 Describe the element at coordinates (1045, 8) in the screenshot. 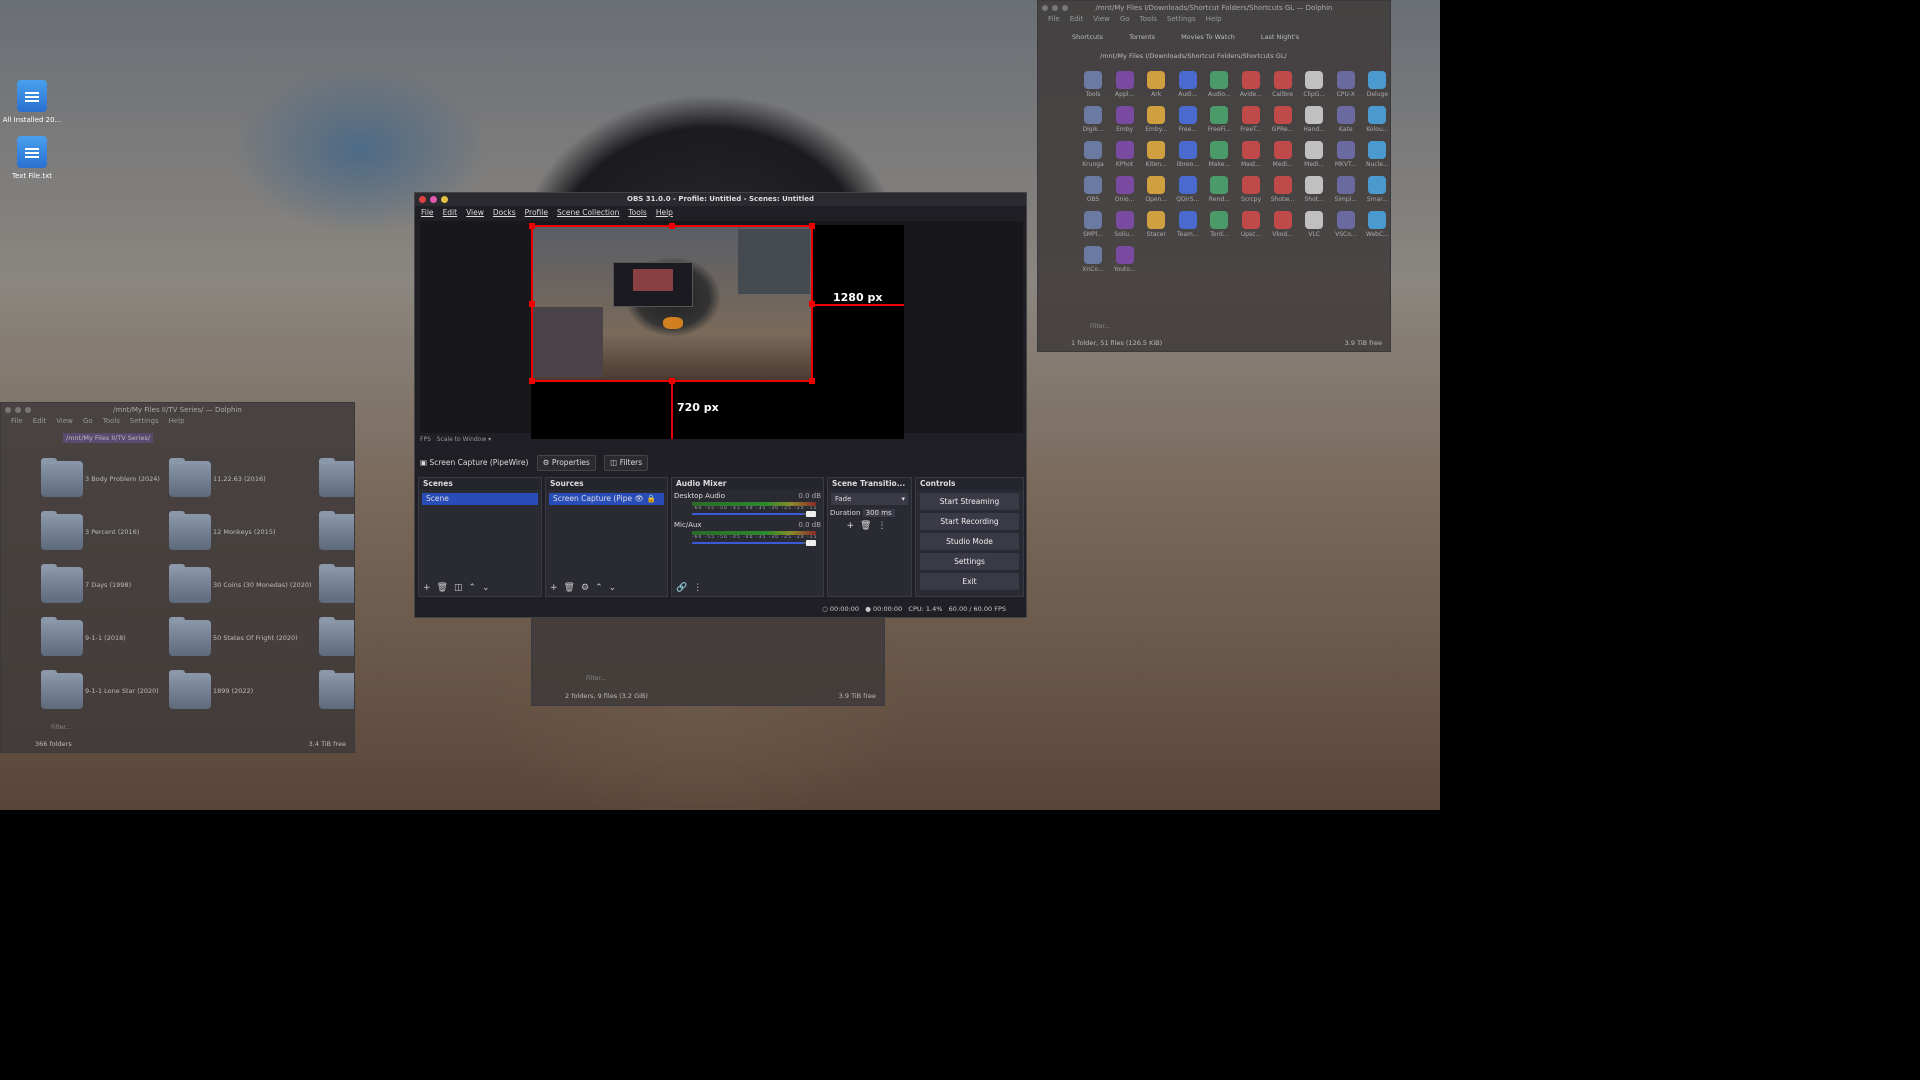

I see `close-icon` at that location.